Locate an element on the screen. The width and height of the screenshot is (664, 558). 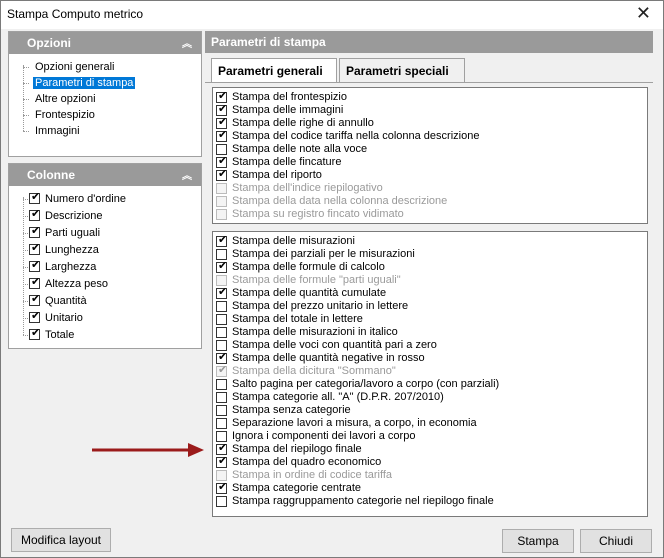
close-icon: ✕ is located at coordinates (643, 13).